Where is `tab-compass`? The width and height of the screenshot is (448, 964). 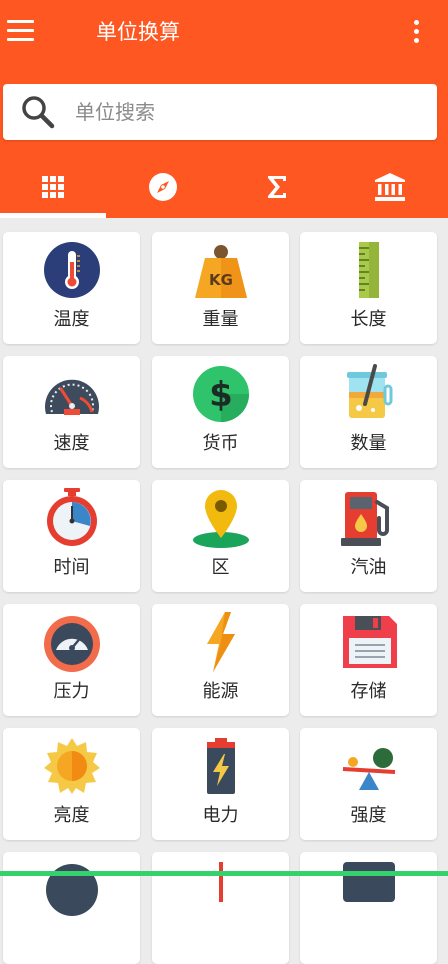
tab-compass is located at coordinates (163, 187).